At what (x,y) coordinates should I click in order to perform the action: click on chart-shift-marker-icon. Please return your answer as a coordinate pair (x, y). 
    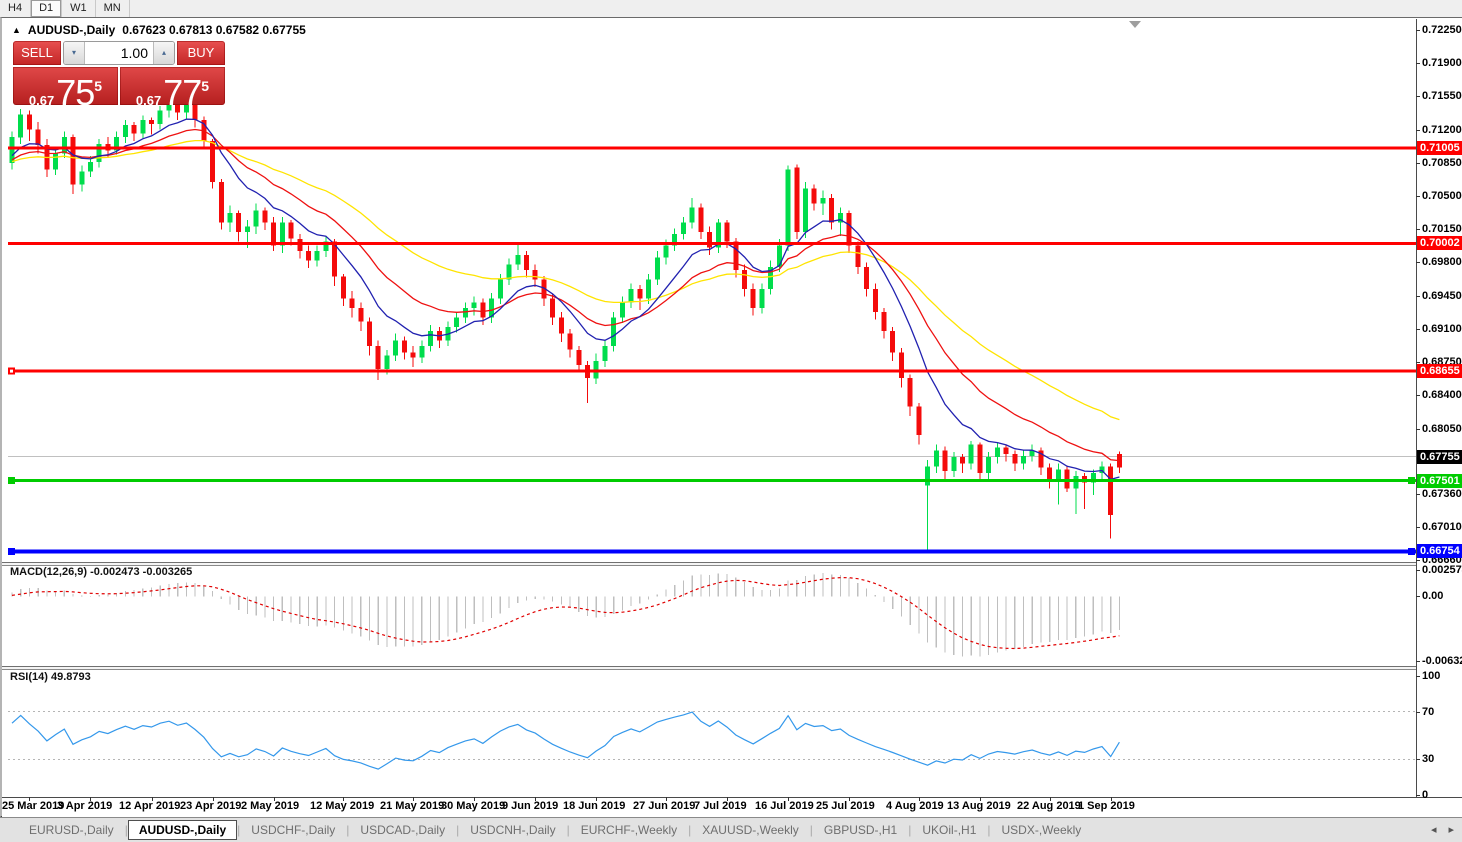
    Looking at the image, I should click on (1135, 24).